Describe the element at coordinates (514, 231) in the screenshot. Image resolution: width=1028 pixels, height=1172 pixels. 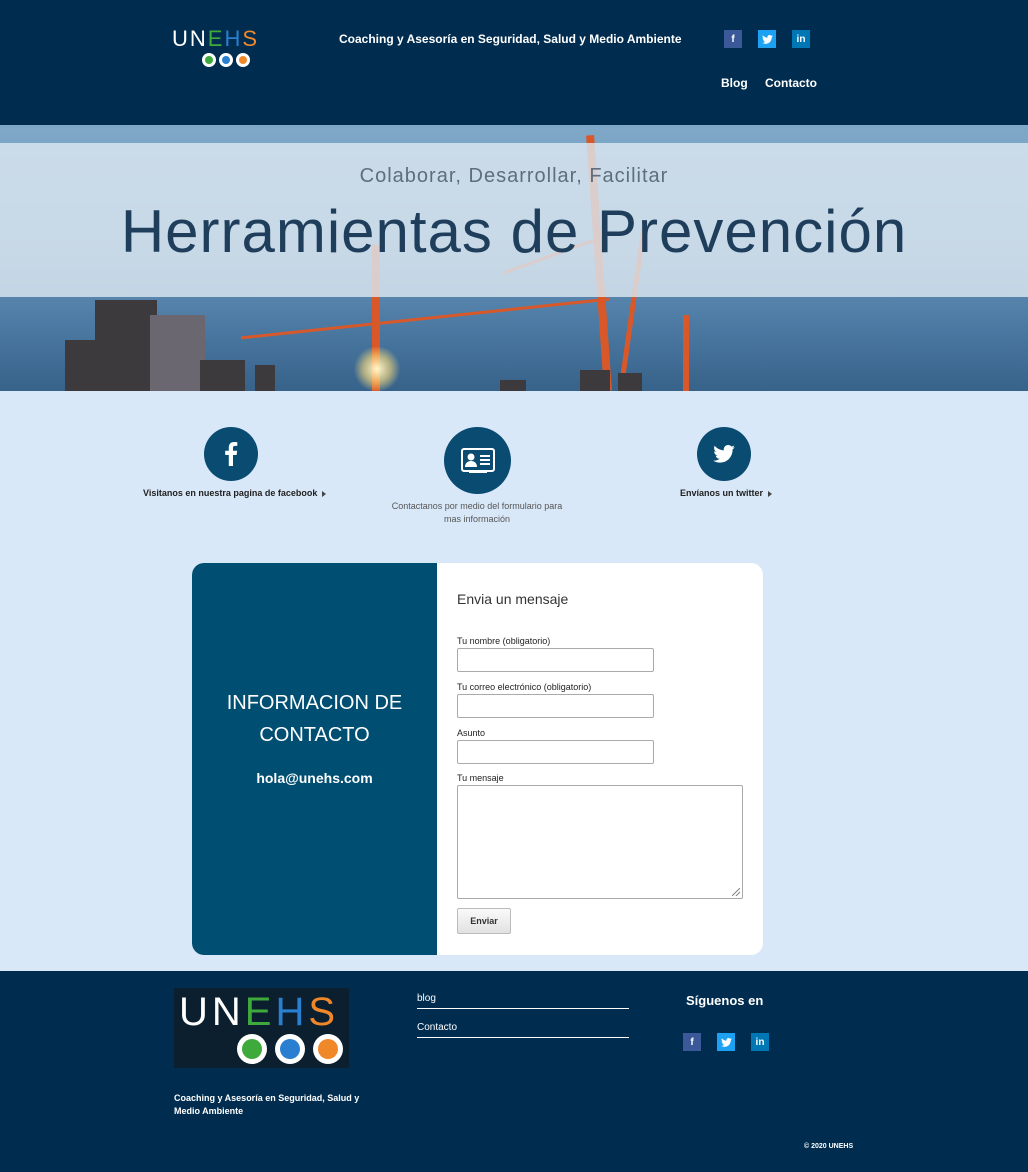
I see `hero-title: Herramientas de Prevención` at that location.